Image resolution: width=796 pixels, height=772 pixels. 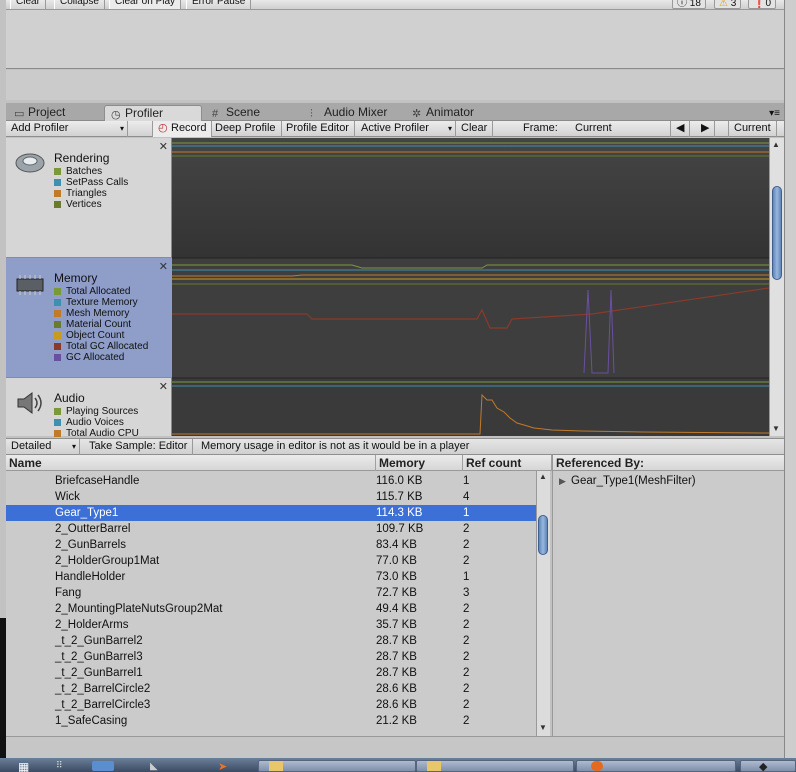 I want to click on view-mode-dropdown: Detailed, so click(x=43, y=447).